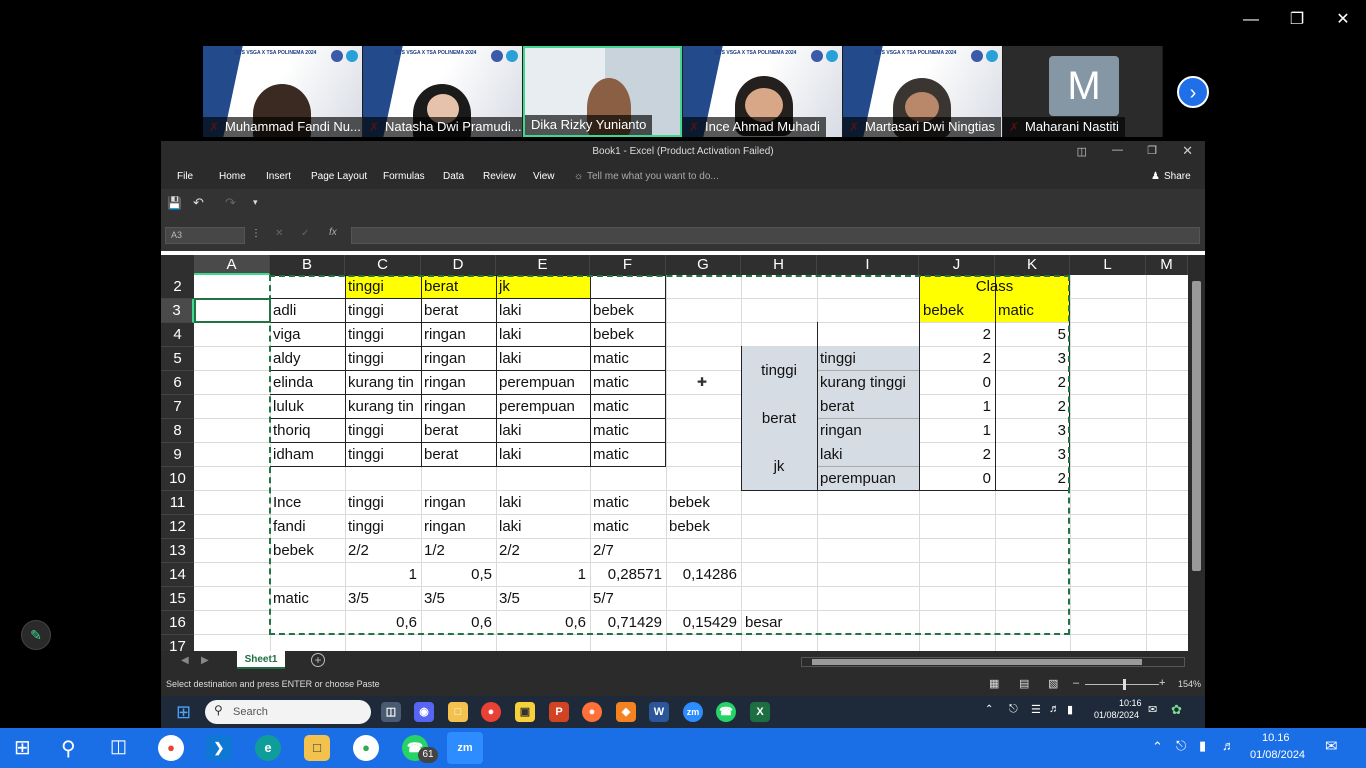 The width and height of the screenshot is (1366, 768). Describe the element at coordinates (544, 176) in the screenshot. I see `tab-view: View` at that location.